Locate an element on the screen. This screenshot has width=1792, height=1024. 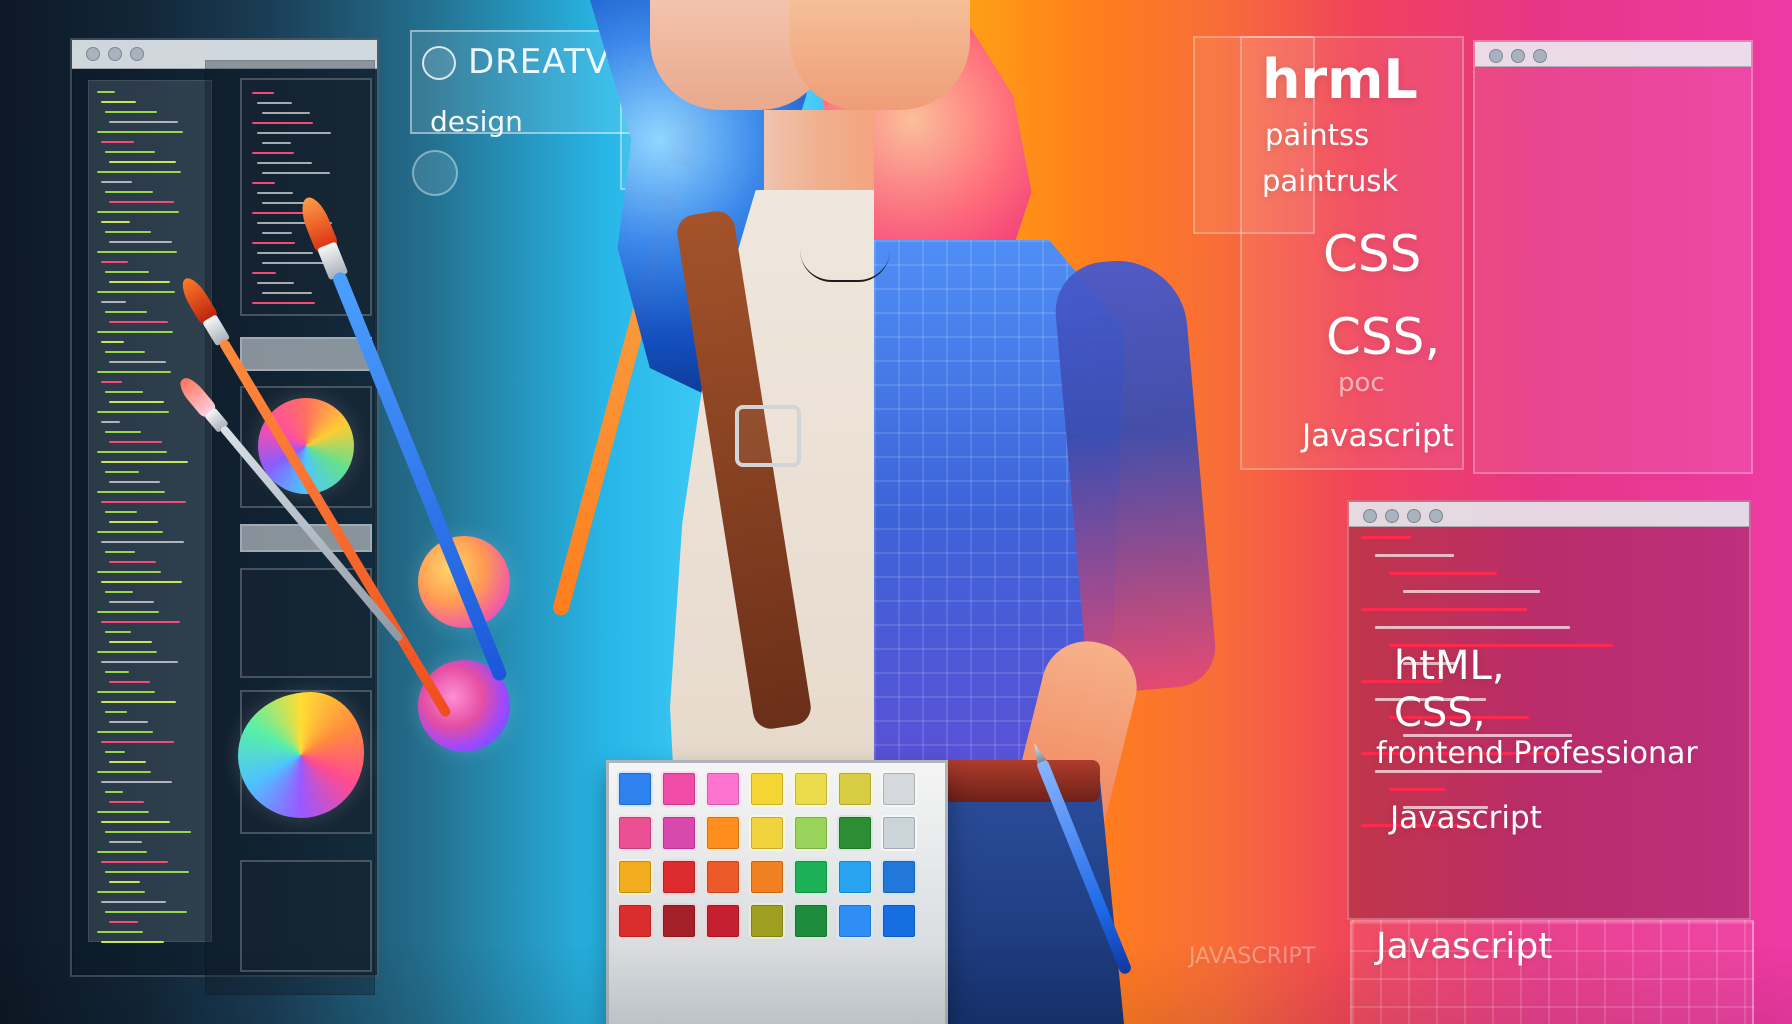
small-word-label: poc is located at coordinates (1361, 383).